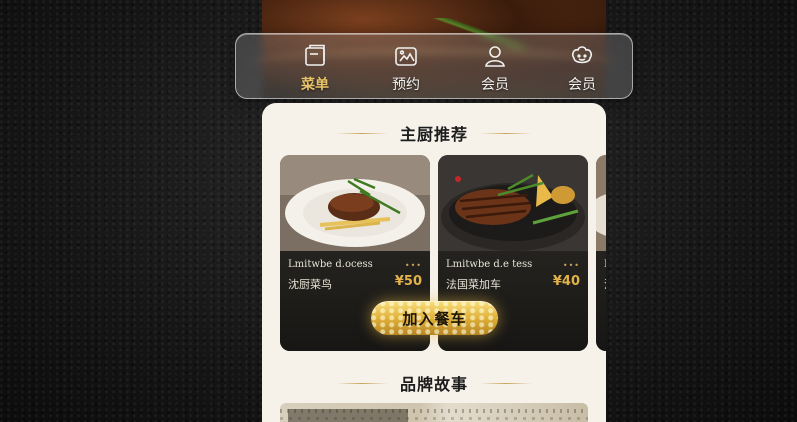 The image size is (797, 422). I want to click on brand-story-title: 品牌故事, so click(433, 384).